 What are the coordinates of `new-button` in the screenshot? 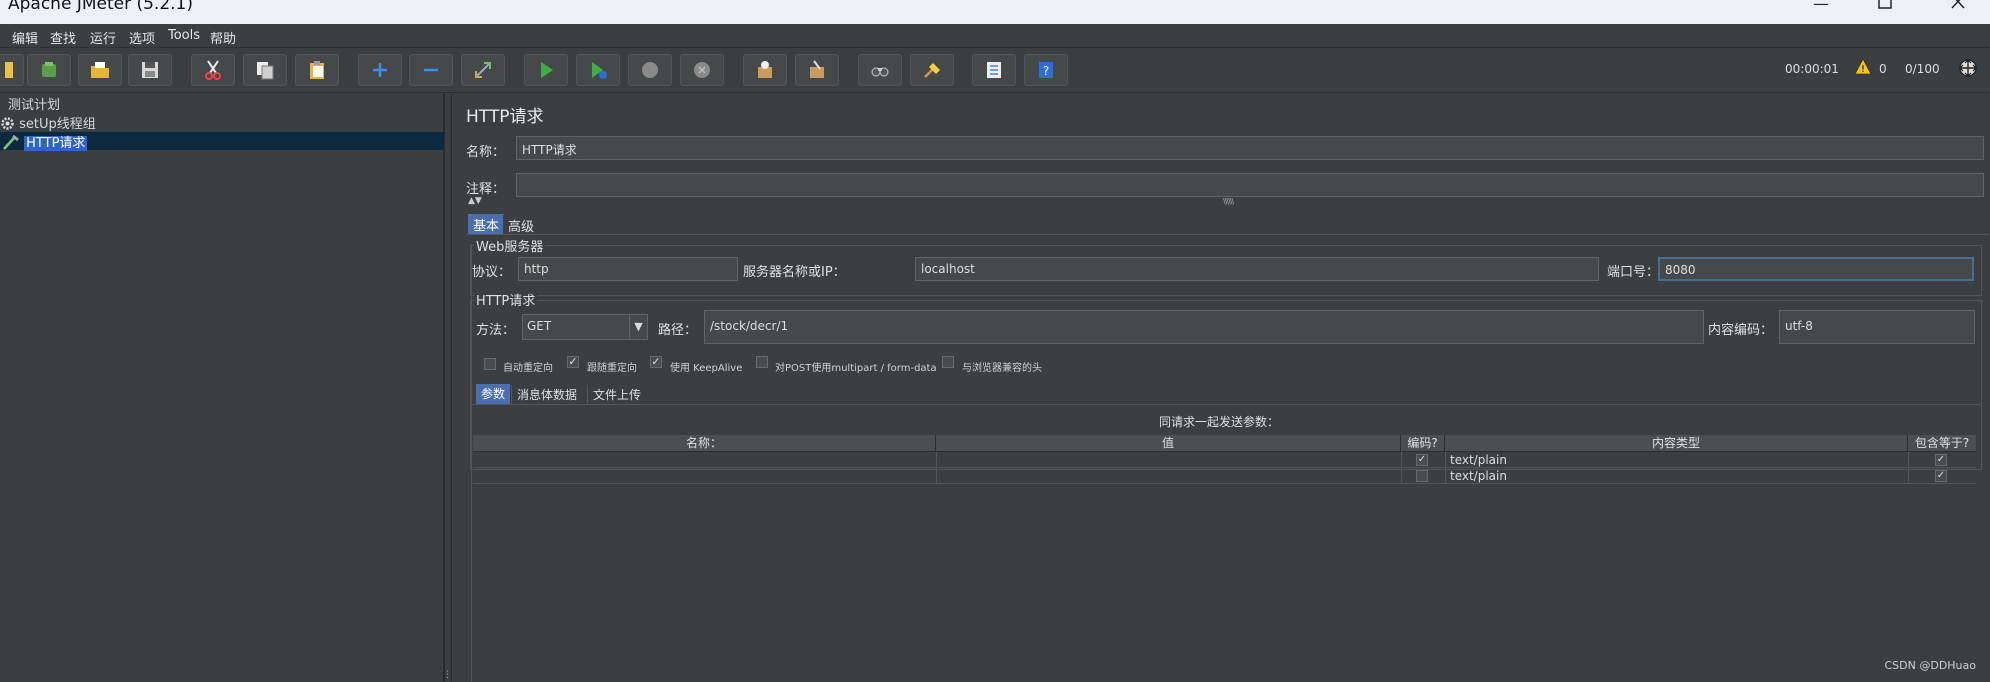 It's located at (12, 70).